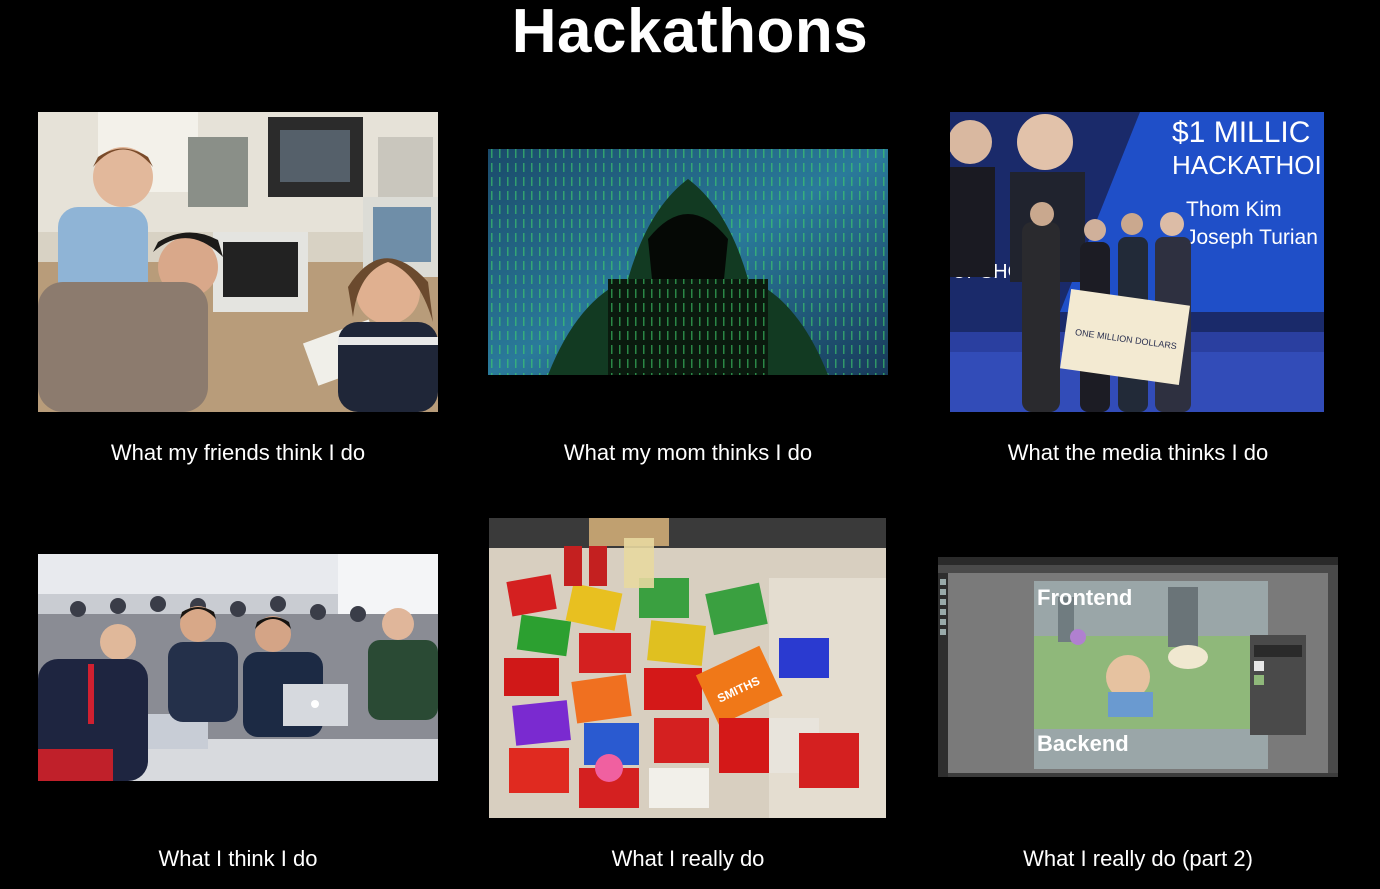 The width and height of the screenshot is (1380, 889). Describe the element at coordinates (1247, 165) in the screenshot. I see `banner-line2: HACKATHOI` at that location.